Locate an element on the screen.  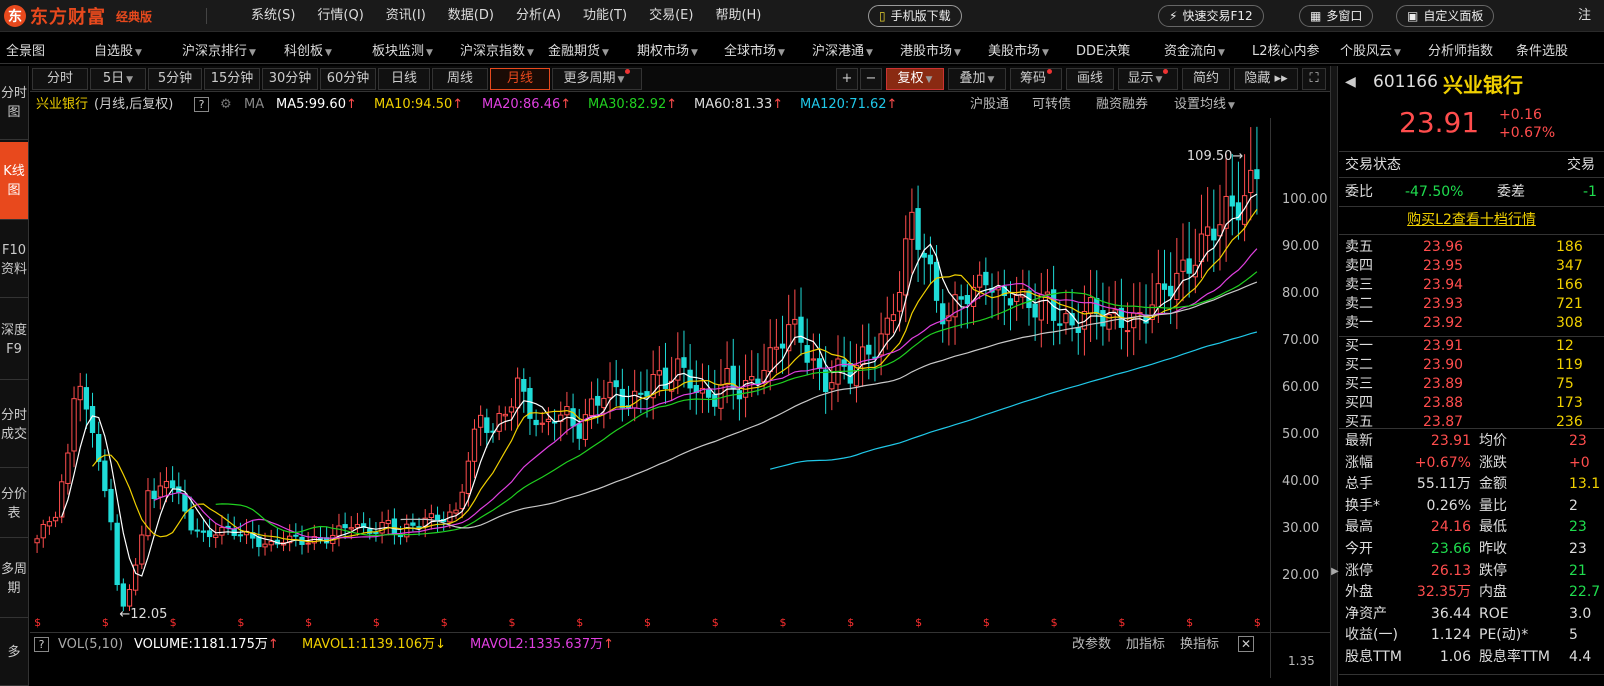
fuquan-dropdown: 复权 ▼ is located at coordinates (915, 79).